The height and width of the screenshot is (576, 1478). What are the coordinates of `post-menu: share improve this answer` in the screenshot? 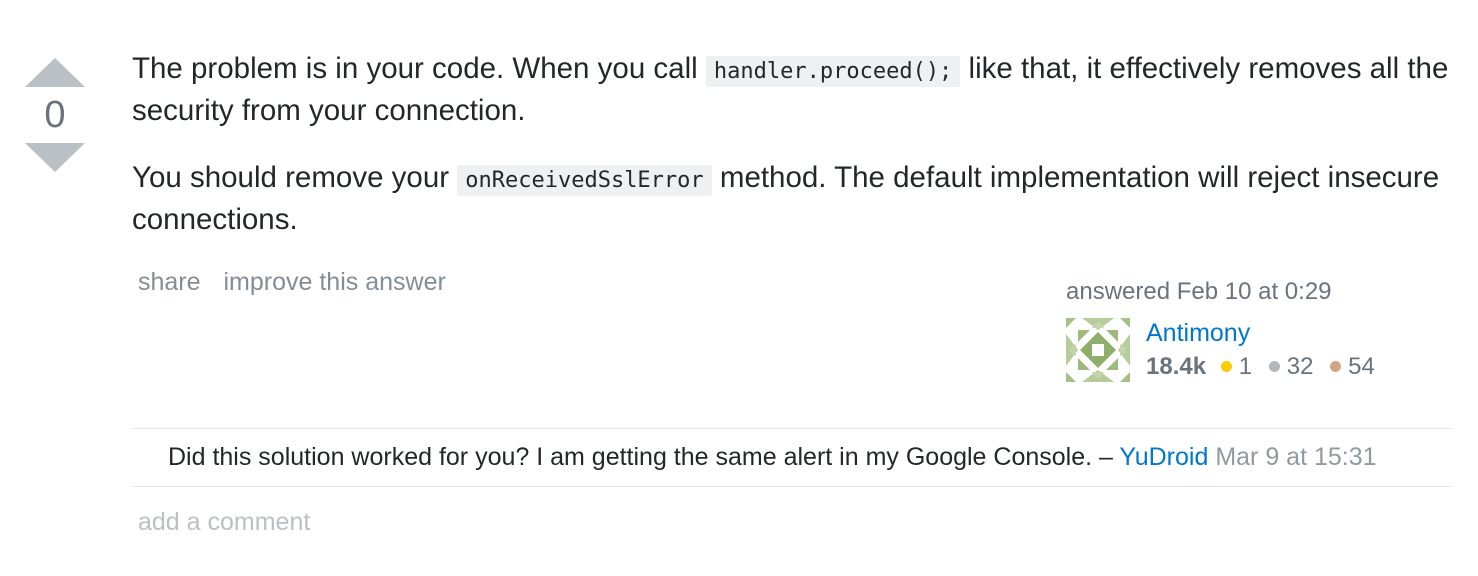 It's located at (300, 282).